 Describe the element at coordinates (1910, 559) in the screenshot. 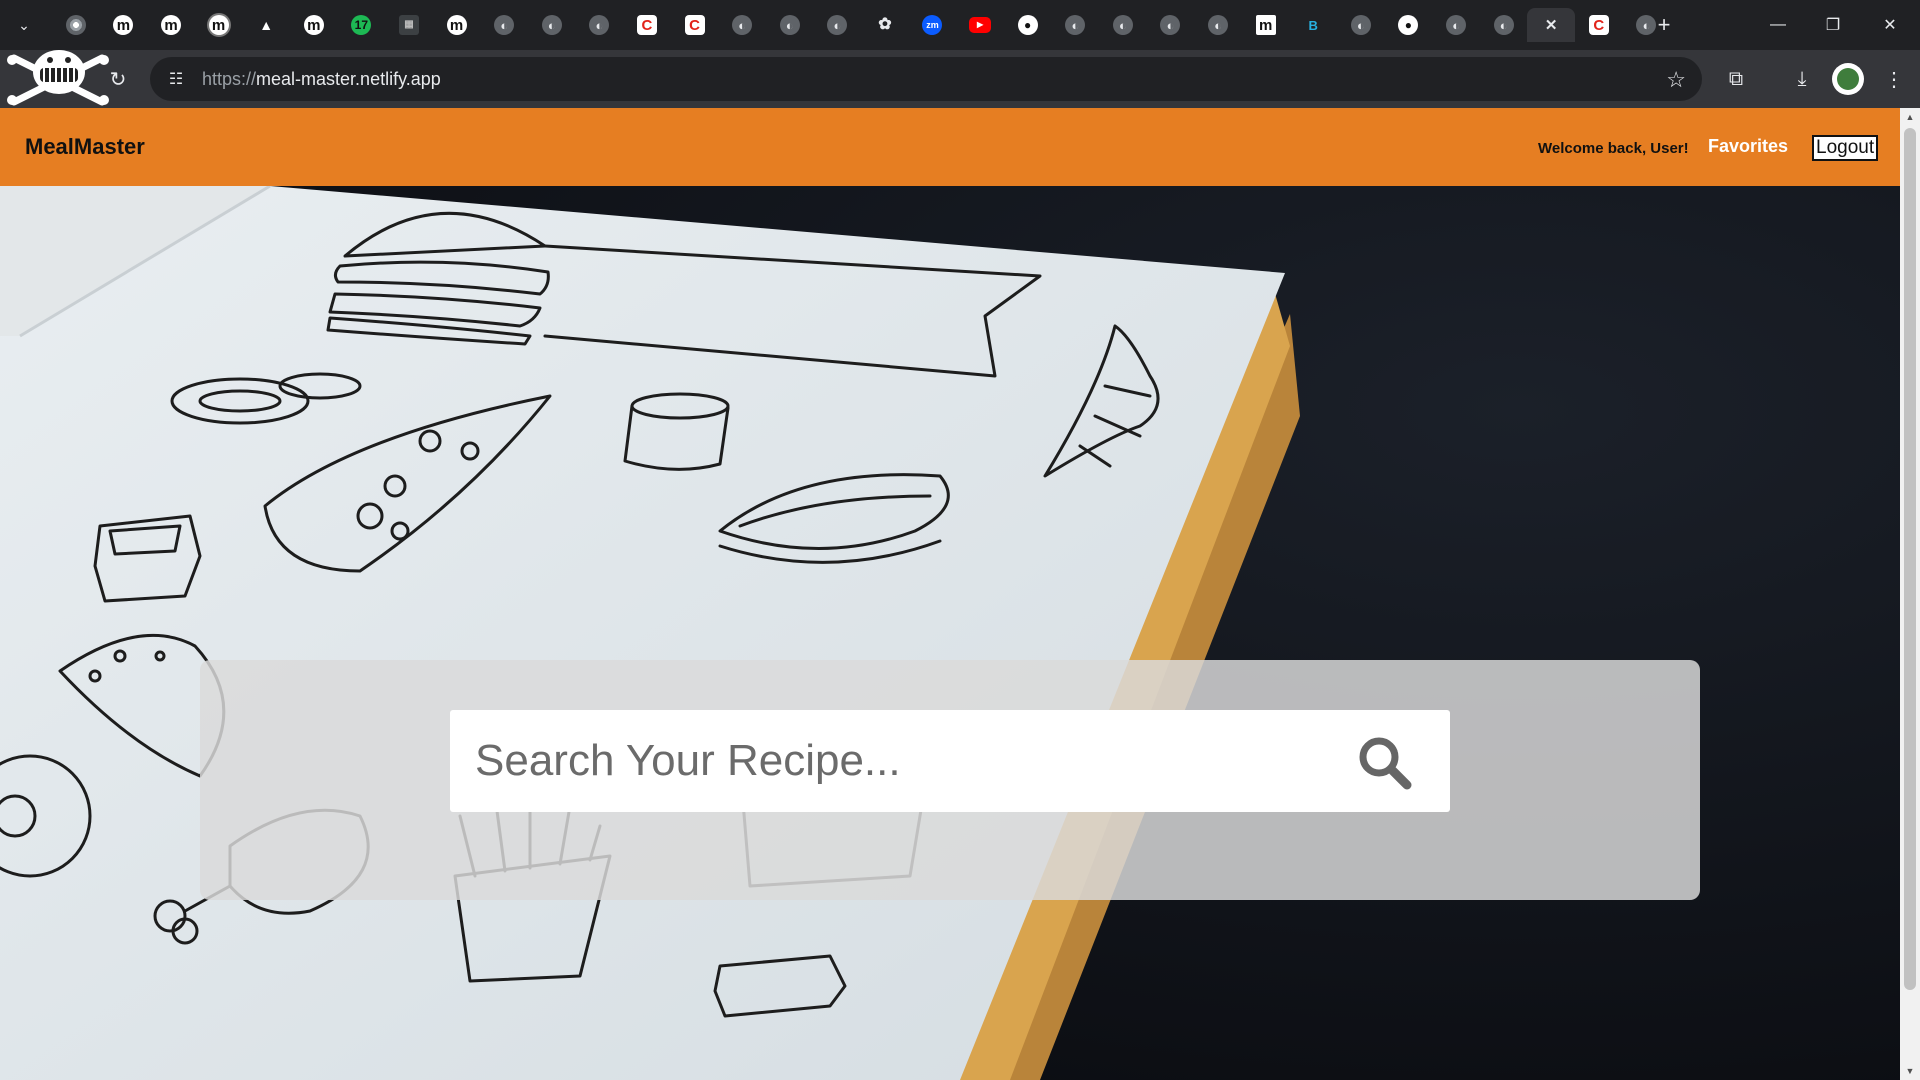

I see `scroll-thumb` at that location.